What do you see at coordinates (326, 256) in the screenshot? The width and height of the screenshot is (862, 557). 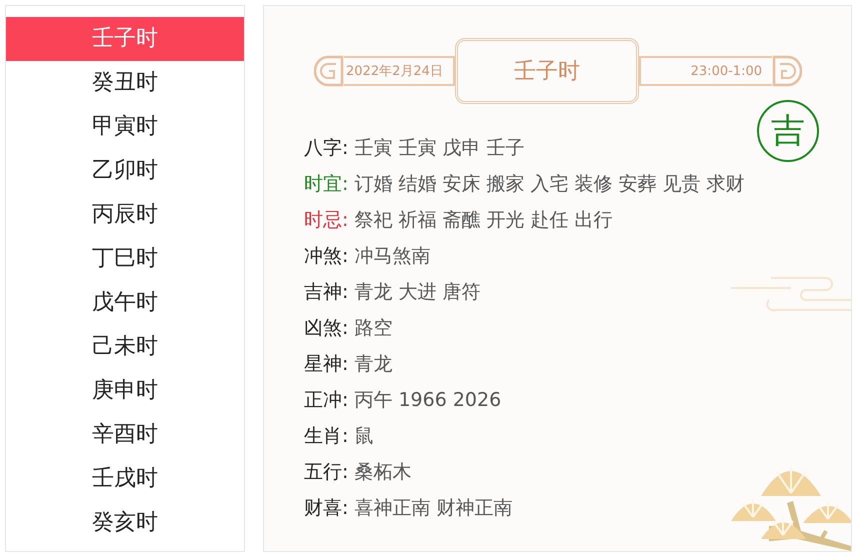 I see `detail-label: 冲煞:` at bounding box center [326, 256].